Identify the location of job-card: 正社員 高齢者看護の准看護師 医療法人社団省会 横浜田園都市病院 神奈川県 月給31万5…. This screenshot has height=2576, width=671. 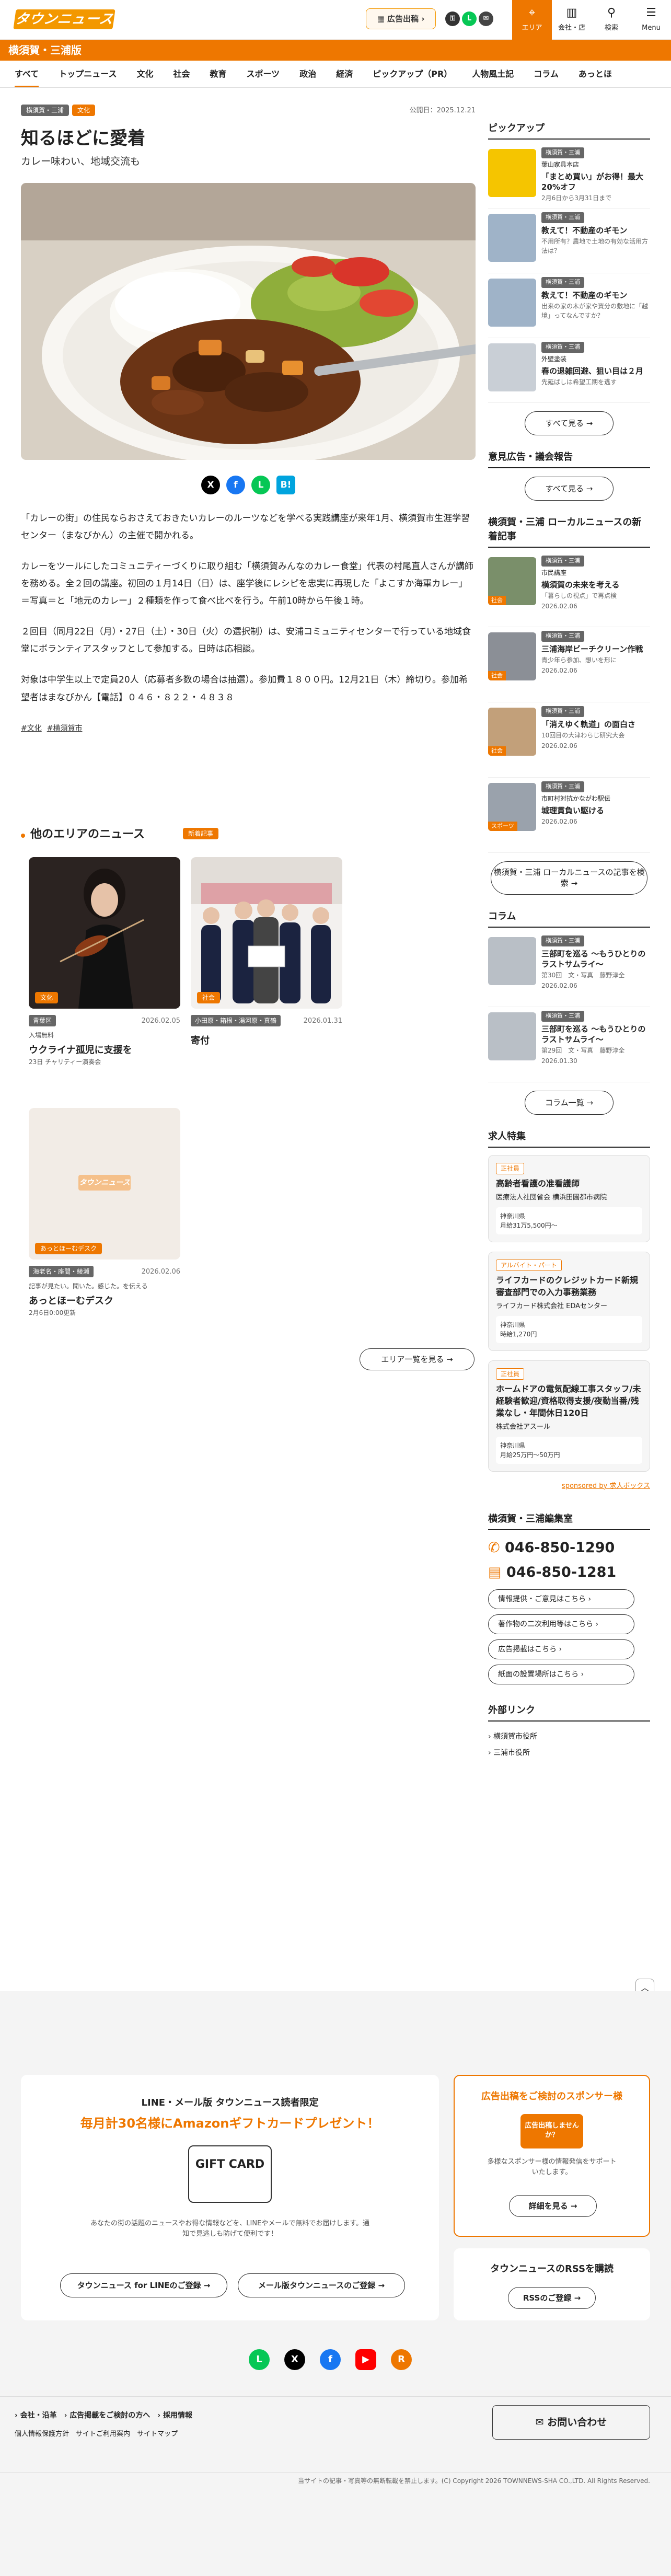
(569, 1198).